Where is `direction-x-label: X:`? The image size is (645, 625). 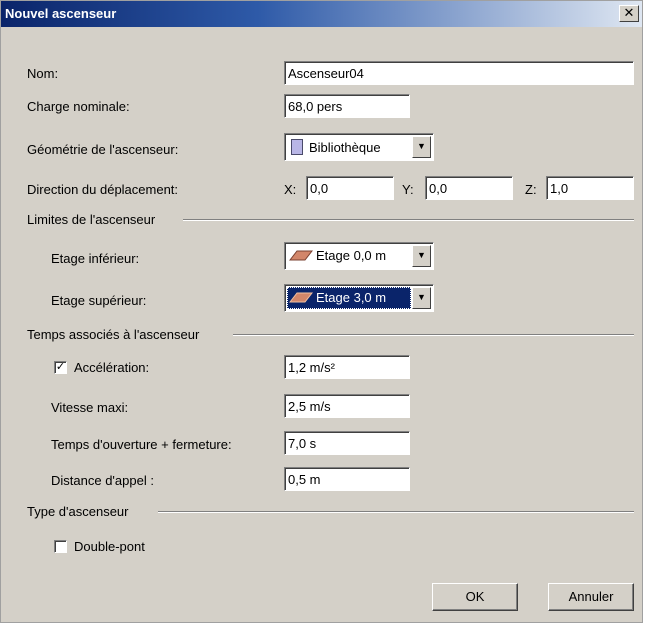 direction-x-label: X: is located at coordinates (290, 189).